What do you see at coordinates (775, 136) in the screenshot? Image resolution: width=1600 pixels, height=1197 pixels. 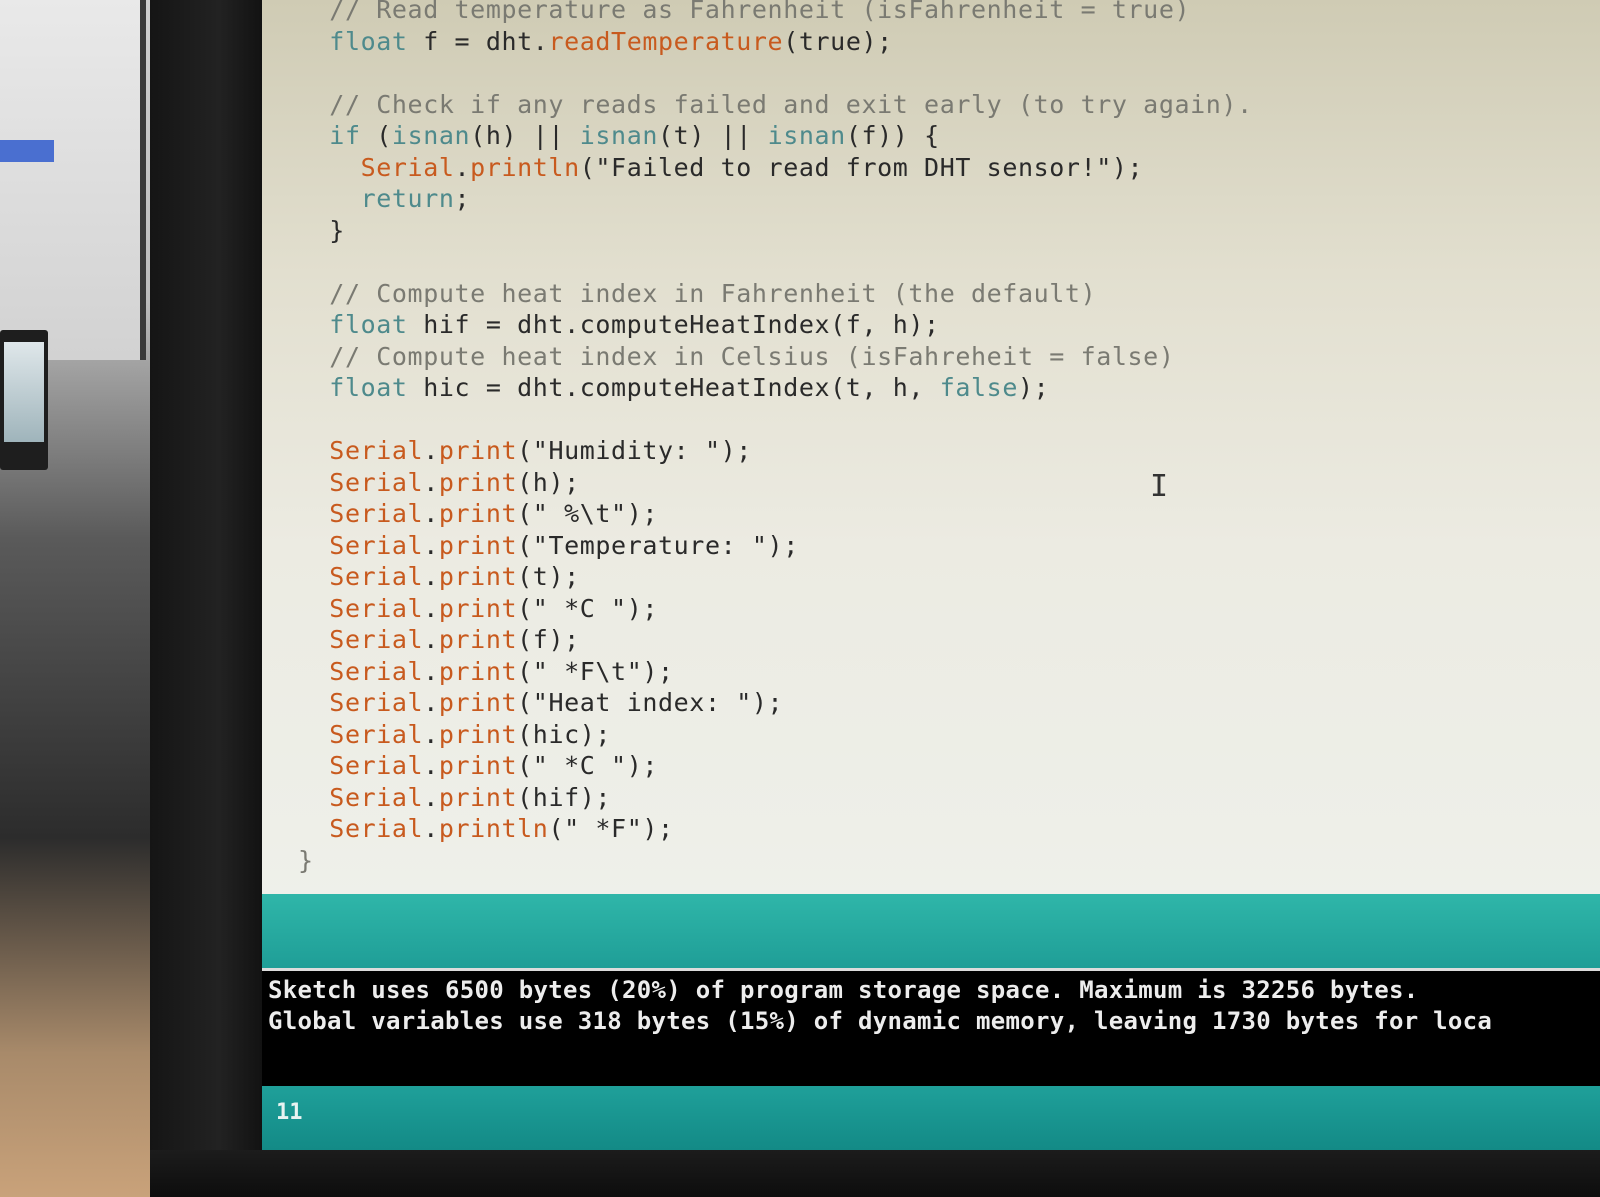 I see `code-line: if (isnan(h) || isnan(t) || isnan(f)) {` at bounding box center [775, 136].